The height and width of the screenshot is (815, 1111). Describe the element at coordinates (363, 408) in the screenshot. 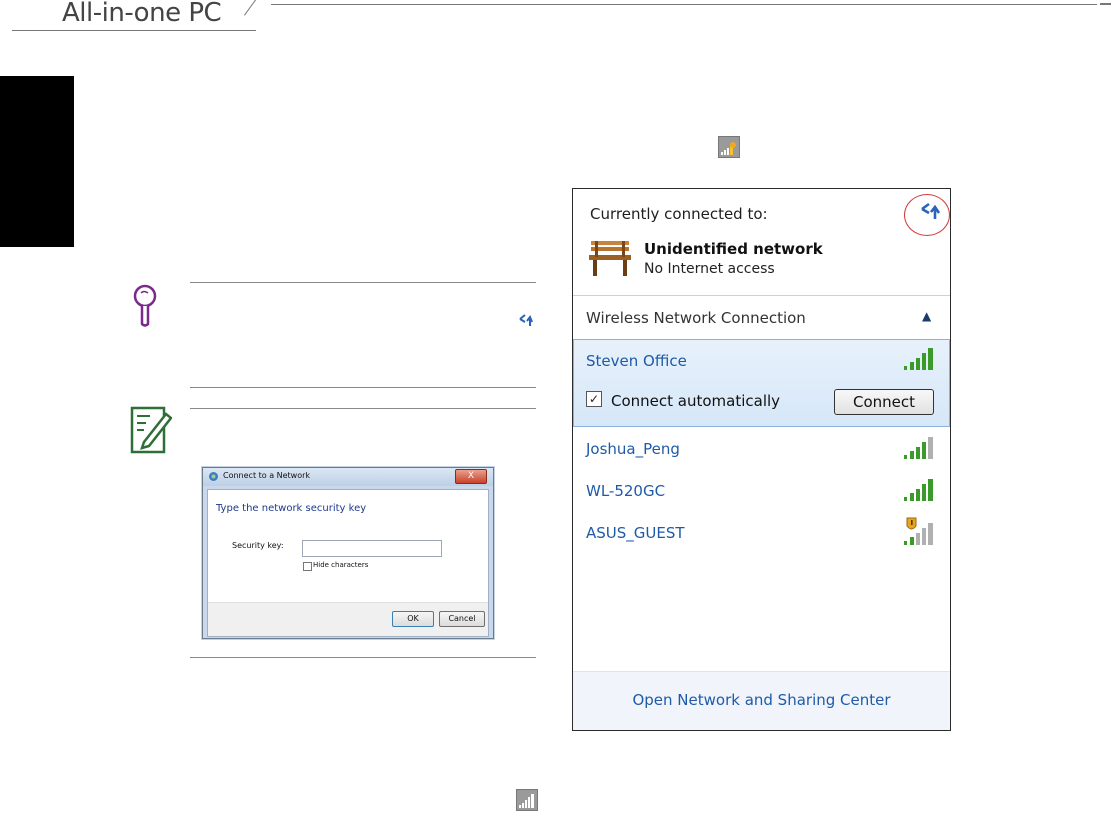

I see `note-rule-top` at that location.